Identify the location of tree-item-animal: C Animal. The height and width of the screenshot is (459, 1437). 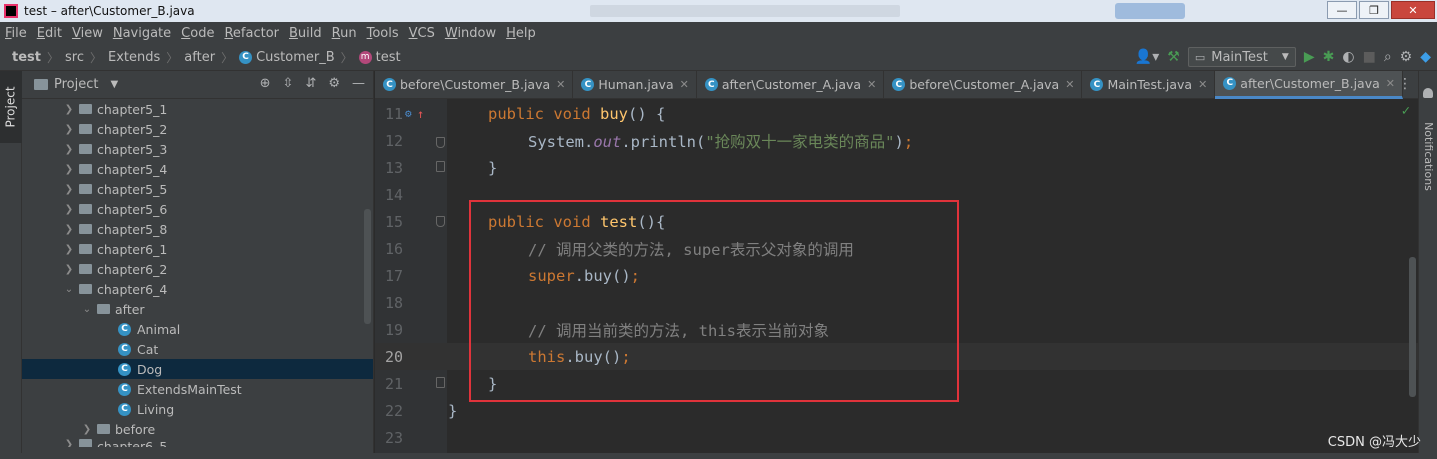
(197, 329).